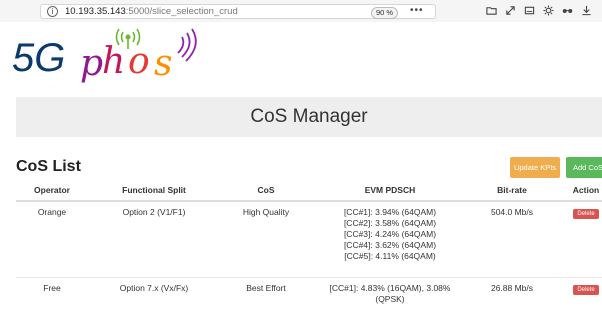 The width and height of the screenshot is (602, 311). Describe the element at coordinates (52, 291) in the screenshot. I see `cell-operator: Free` at that location.